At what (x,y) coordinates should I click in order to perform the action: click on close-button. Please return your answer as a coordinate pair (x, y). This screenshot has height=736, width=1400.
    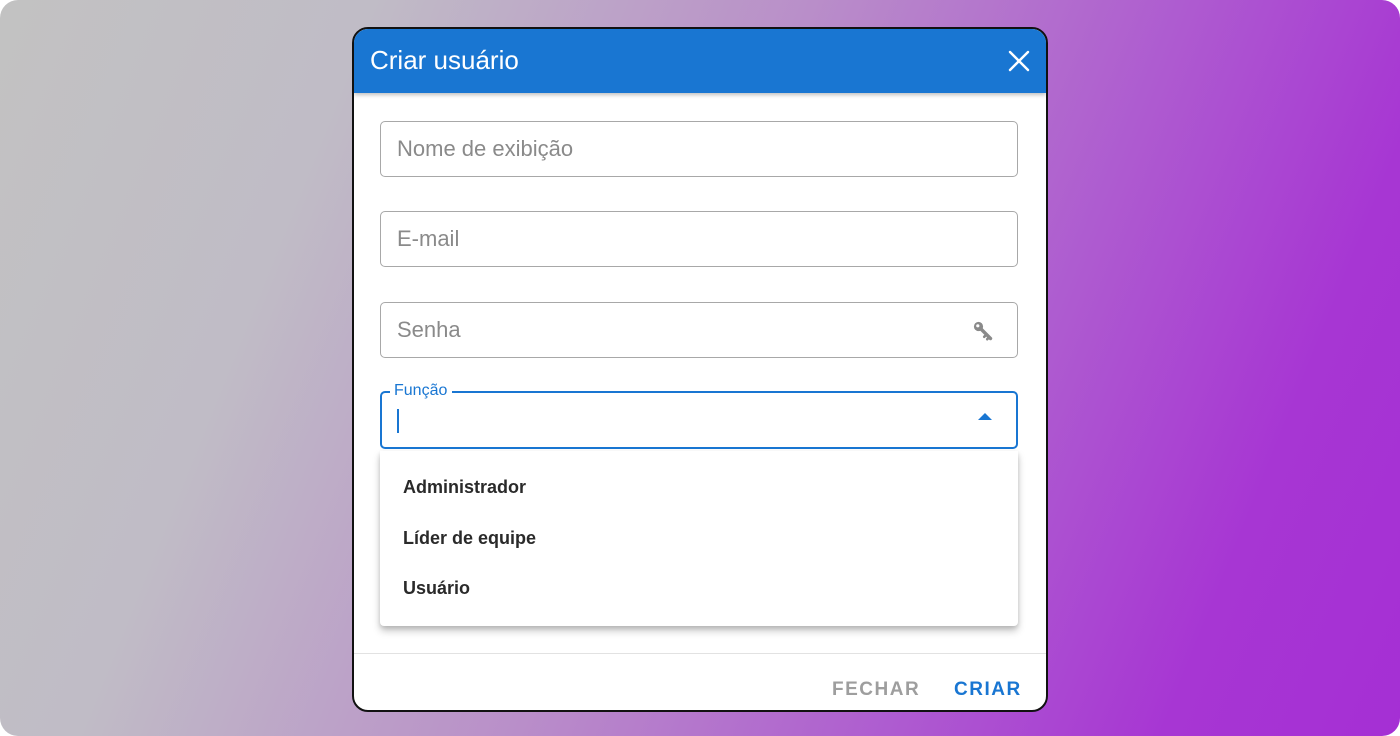
    Looking at the image, I should click on (1019, 61).